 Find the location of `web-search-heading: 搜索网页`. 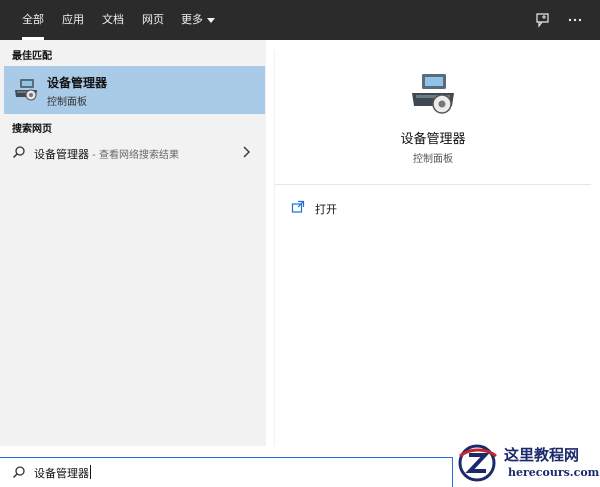

web-search-heading: 搜索网页 is located at coordinates (32, 129).